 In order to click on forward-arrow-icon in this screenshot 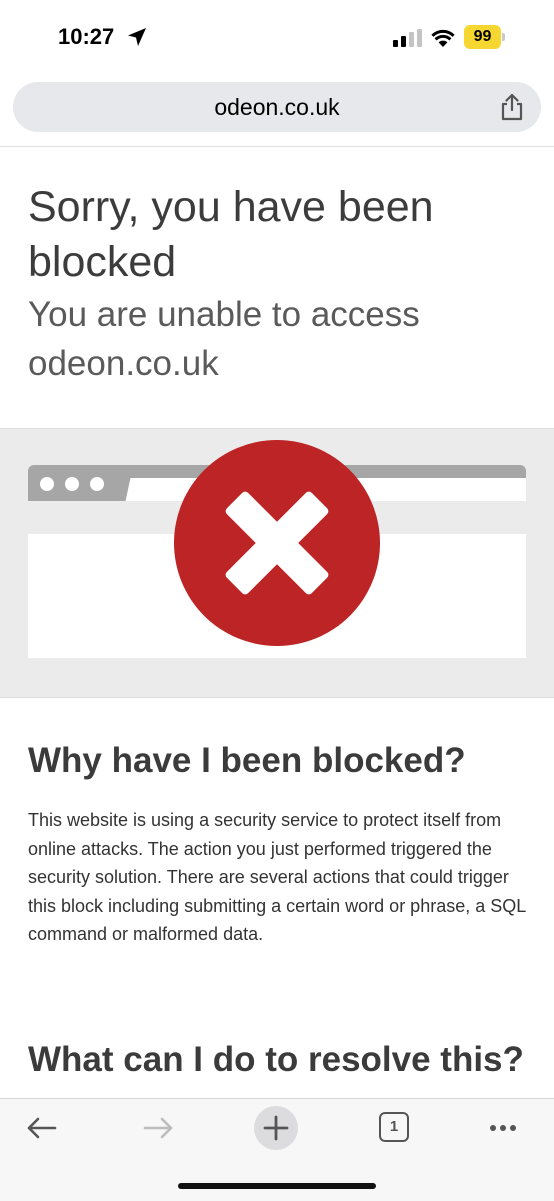, I will do `click(158, 1128)`.